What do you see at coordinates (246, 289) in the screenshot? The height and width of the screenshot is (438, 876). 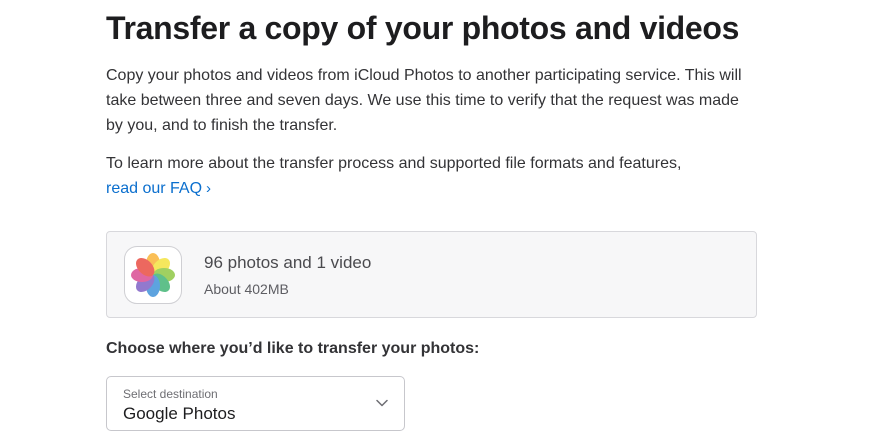 I see `library-size: About 402MB` at bounding box center [246, 289].